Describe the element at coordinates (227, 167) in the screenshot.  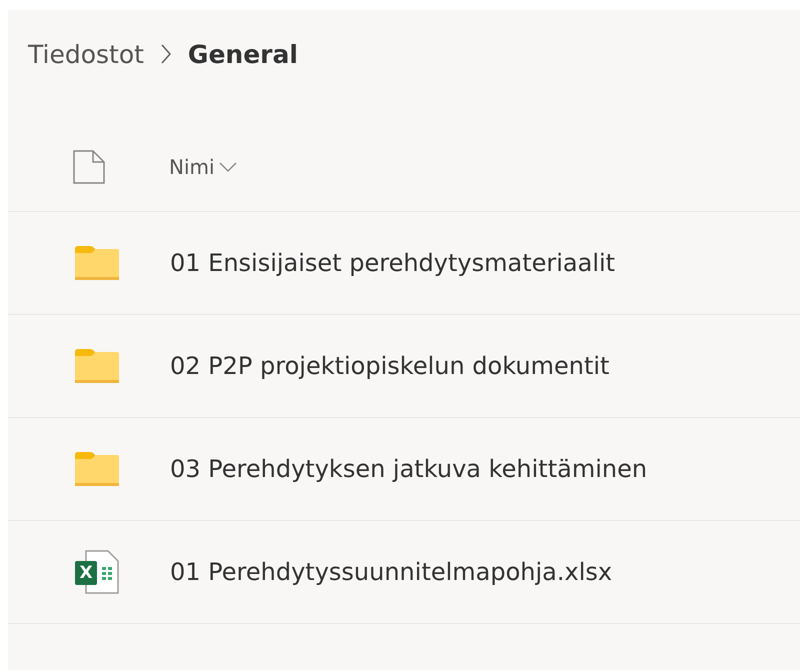
I see `chevron-down-icon` at that location.